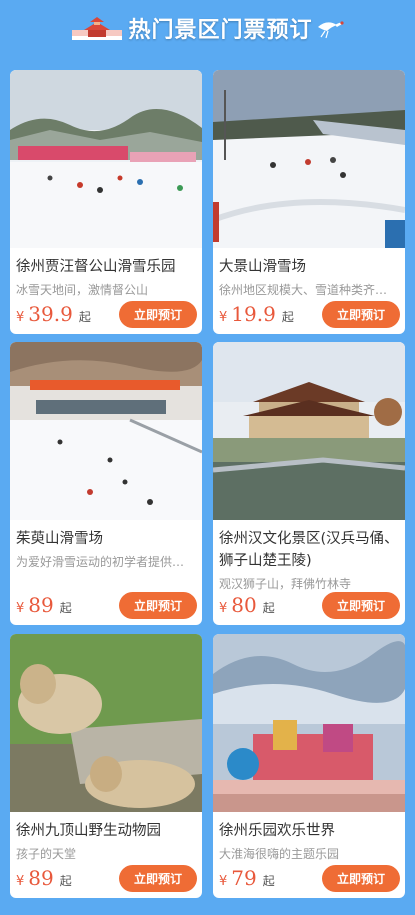  What do you see at coordinates (59, 539) in the screenshot?
I see `attraction-name: 茱萸山滑雪场` at bounding box center [59, 539].